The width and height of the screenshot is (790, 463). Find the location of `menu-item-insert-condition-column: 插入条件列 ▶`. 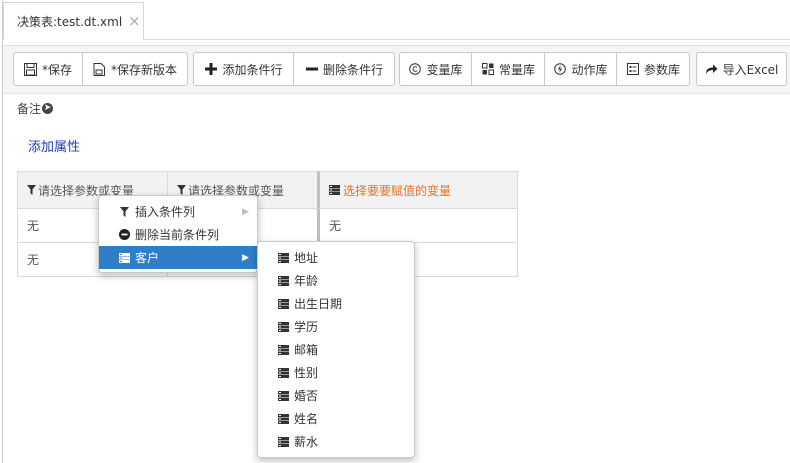

menu-item-insert-condition-column: 插入条件列 ▶ is located at coordinates (178, 211).